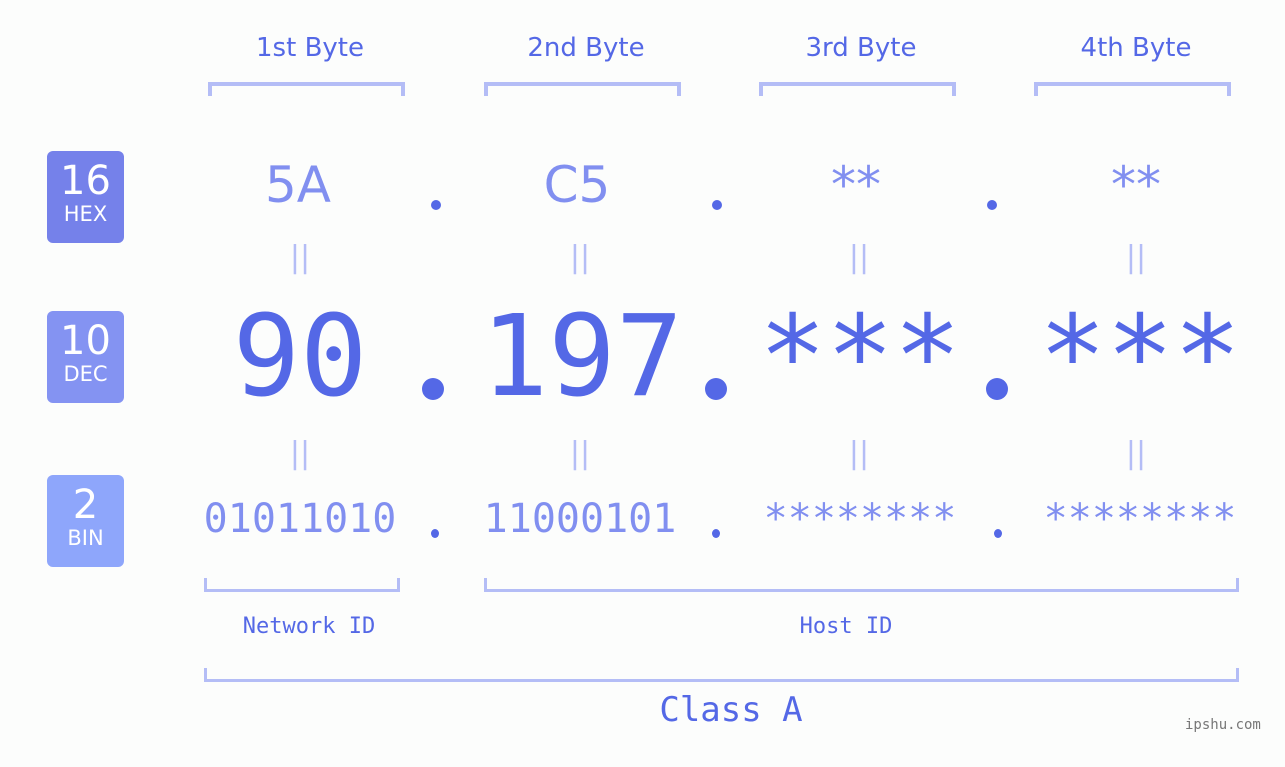  Describe the element at coordinates (302, 585) in the screenshot. I see `network-id-bracket` at that location.